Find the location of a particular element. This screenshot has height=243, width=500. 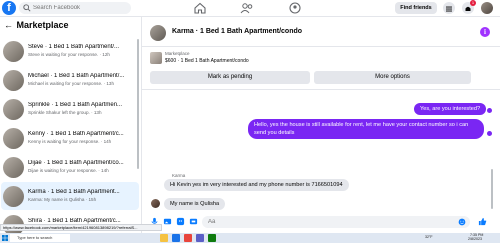

sidebar-scrollbar is located at coordinates (138, 104).